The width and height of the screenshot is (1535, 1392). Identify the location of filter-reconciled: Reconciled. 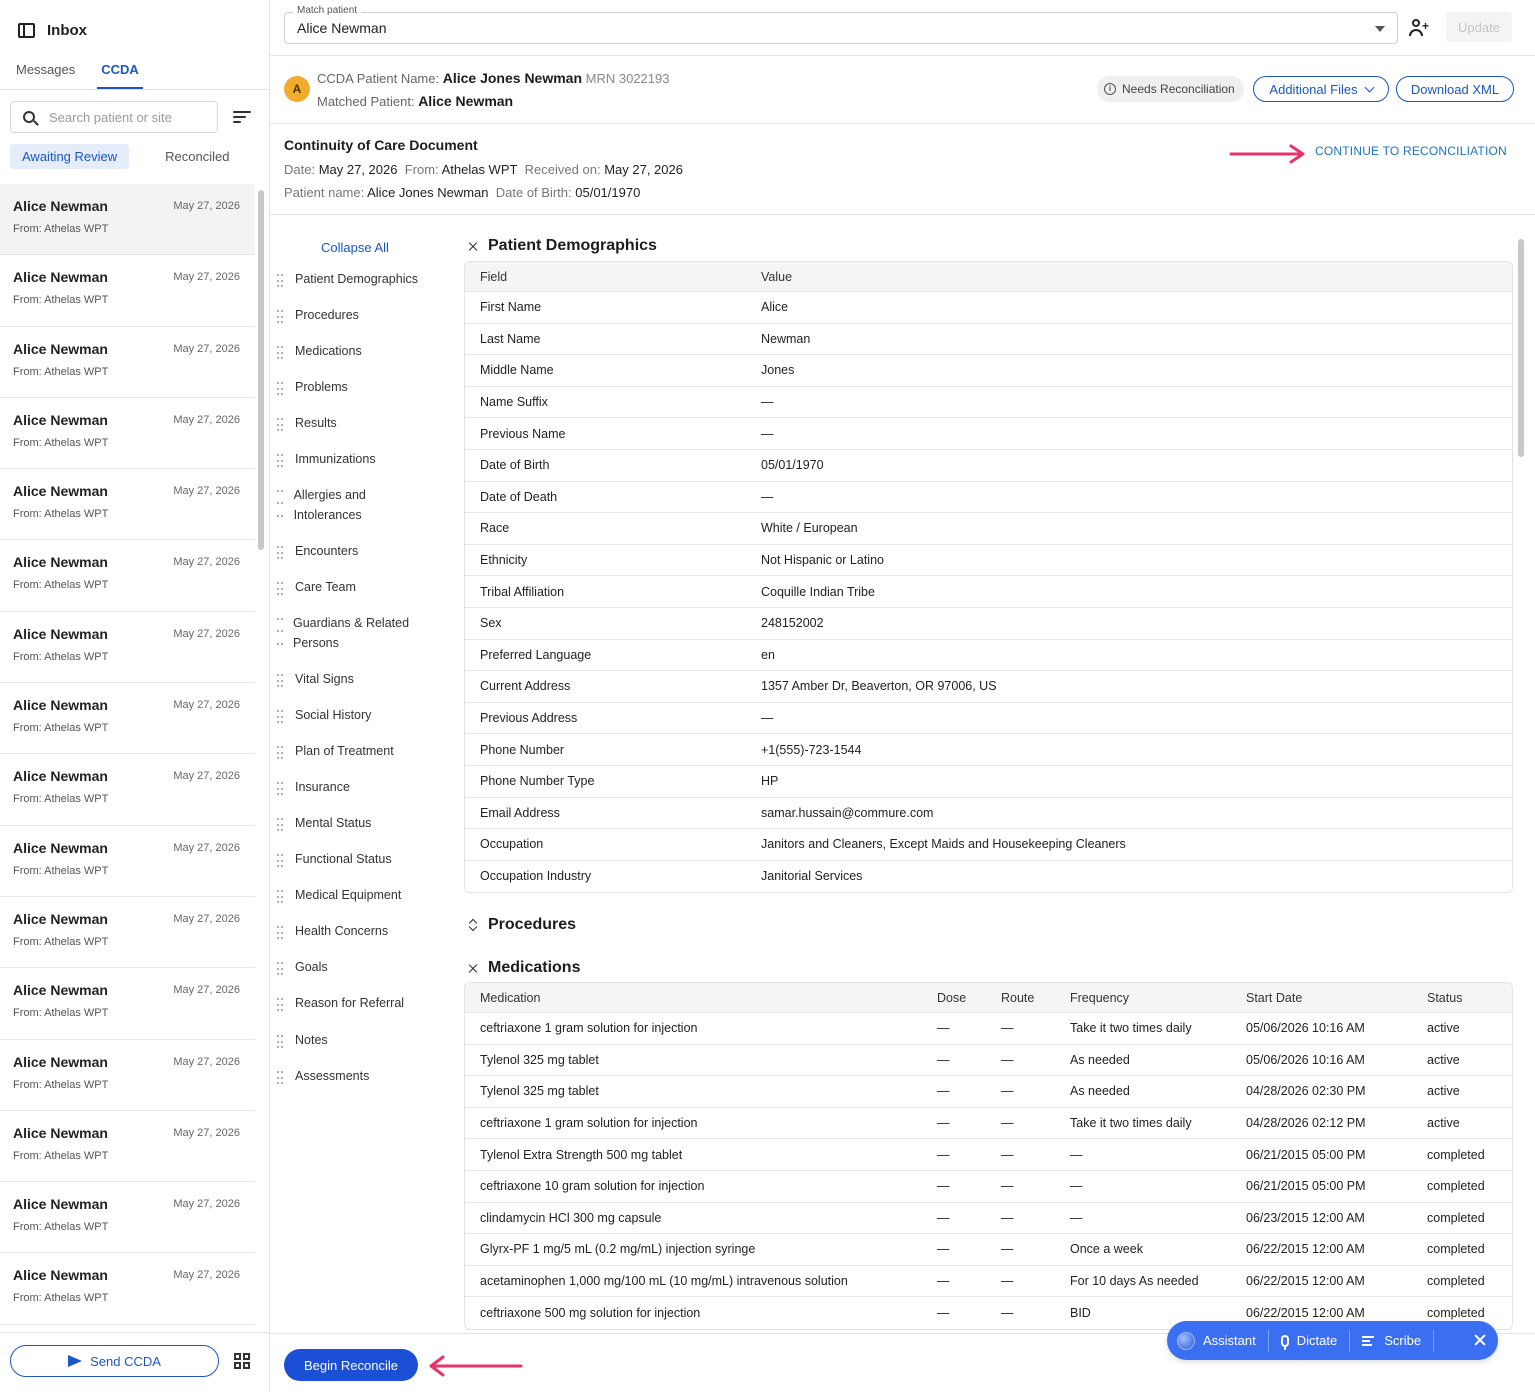
(197, 156).